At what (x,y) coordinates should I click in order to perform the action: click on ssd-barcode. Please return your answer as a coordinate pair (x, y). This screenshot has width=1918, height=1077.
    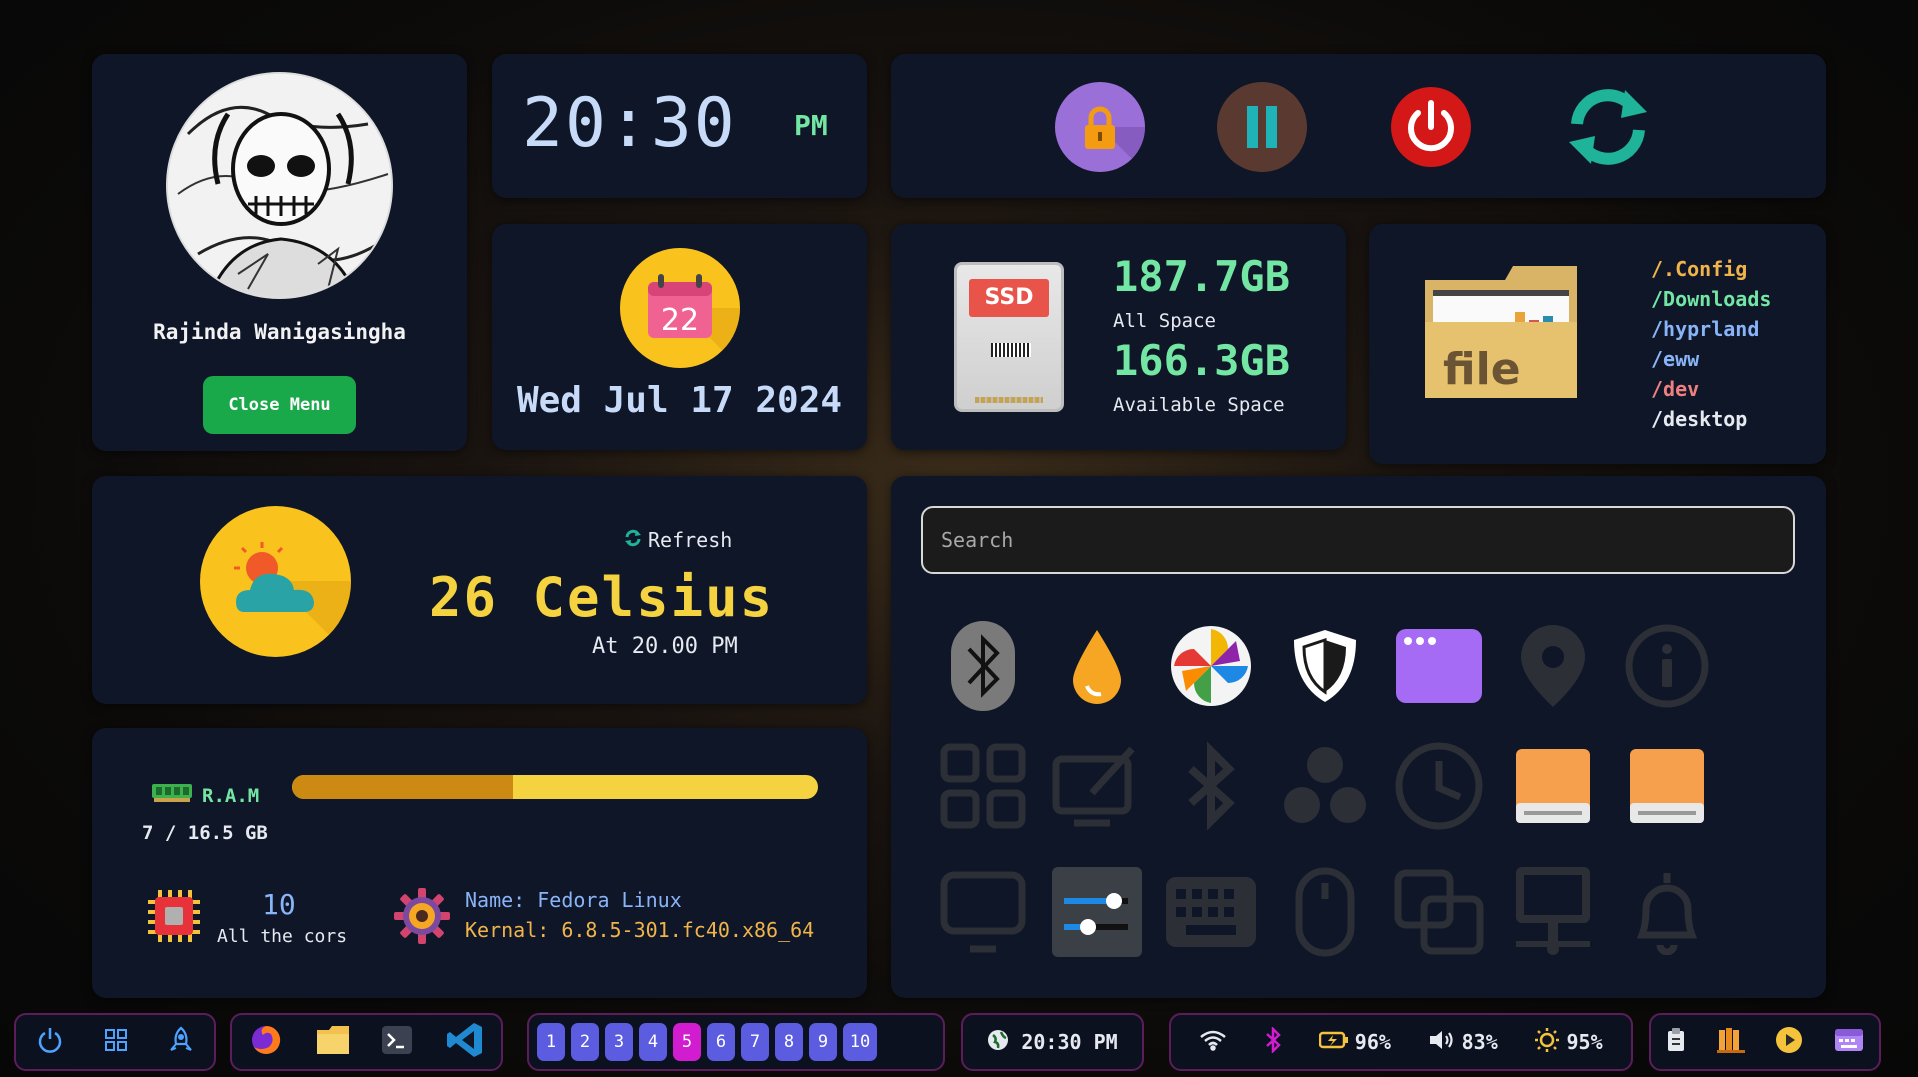
    Looking at the image, I should click on (1011, 350).